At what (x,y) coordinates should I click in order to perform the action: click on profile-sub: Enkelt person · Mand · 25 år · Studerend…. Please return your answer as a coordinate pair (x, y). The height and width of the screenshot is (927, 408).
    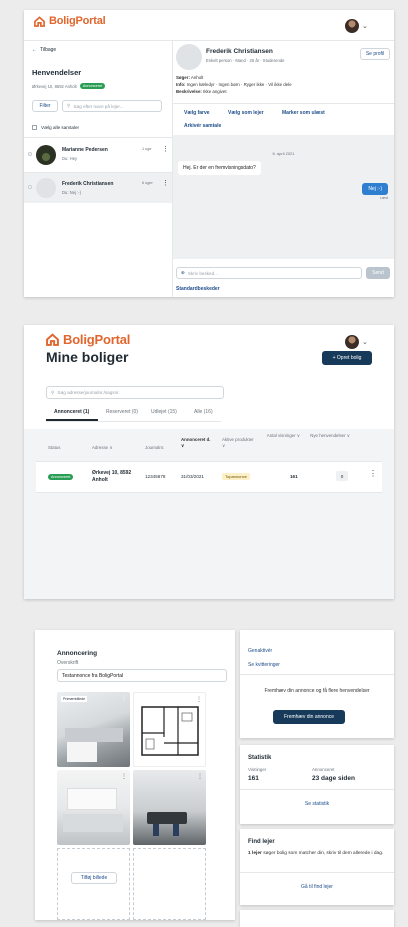
    Looking at the image, I should click on (245, 60).